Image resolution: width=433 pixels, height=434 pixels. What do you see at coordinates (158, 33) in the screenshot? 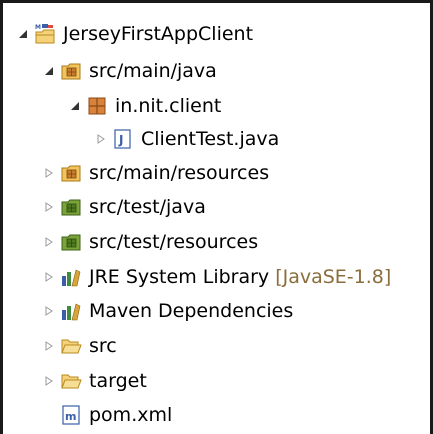
I see `tree-item-label: JerseyFirstAppClient` at bounding box center [158, 33].